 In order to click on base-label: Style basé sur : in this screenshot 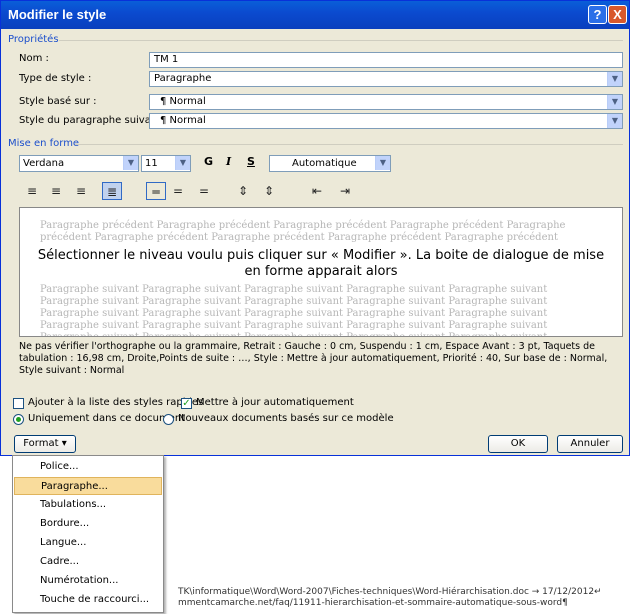, I will do `click(58, 101)`.